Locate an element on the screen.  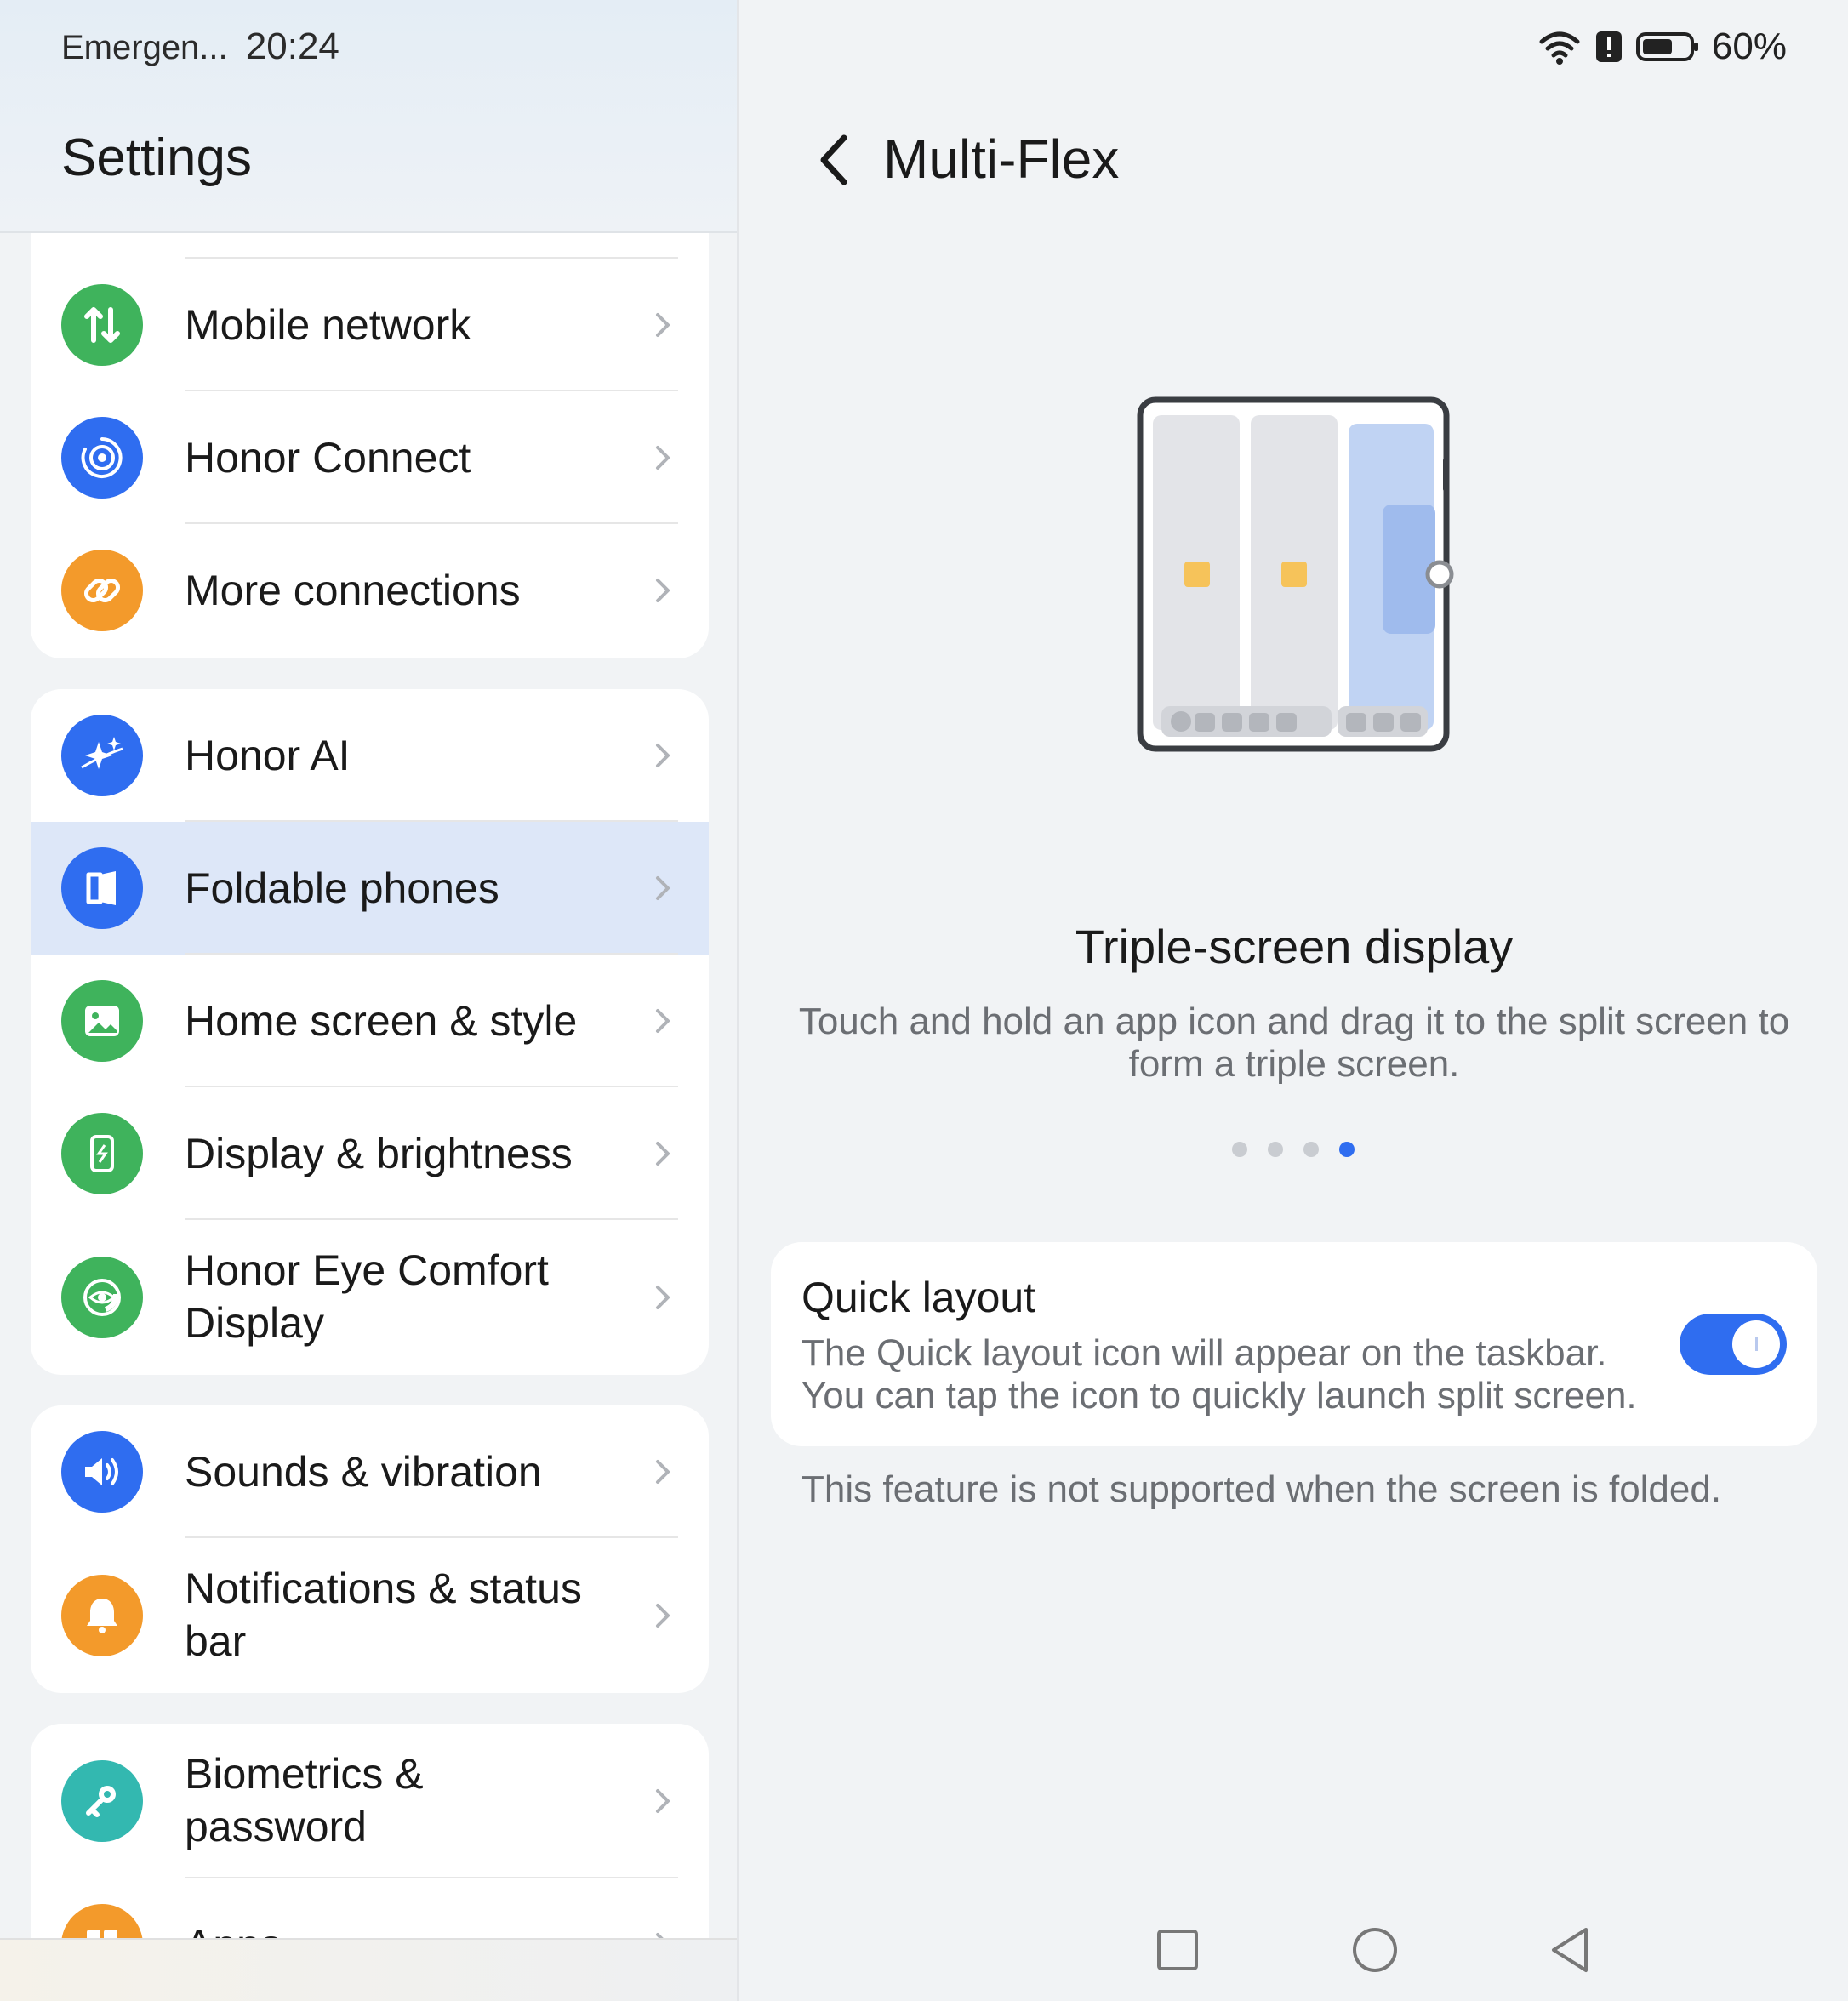
sidebar-item-label: Apps is located at coordinates (233, 1928).